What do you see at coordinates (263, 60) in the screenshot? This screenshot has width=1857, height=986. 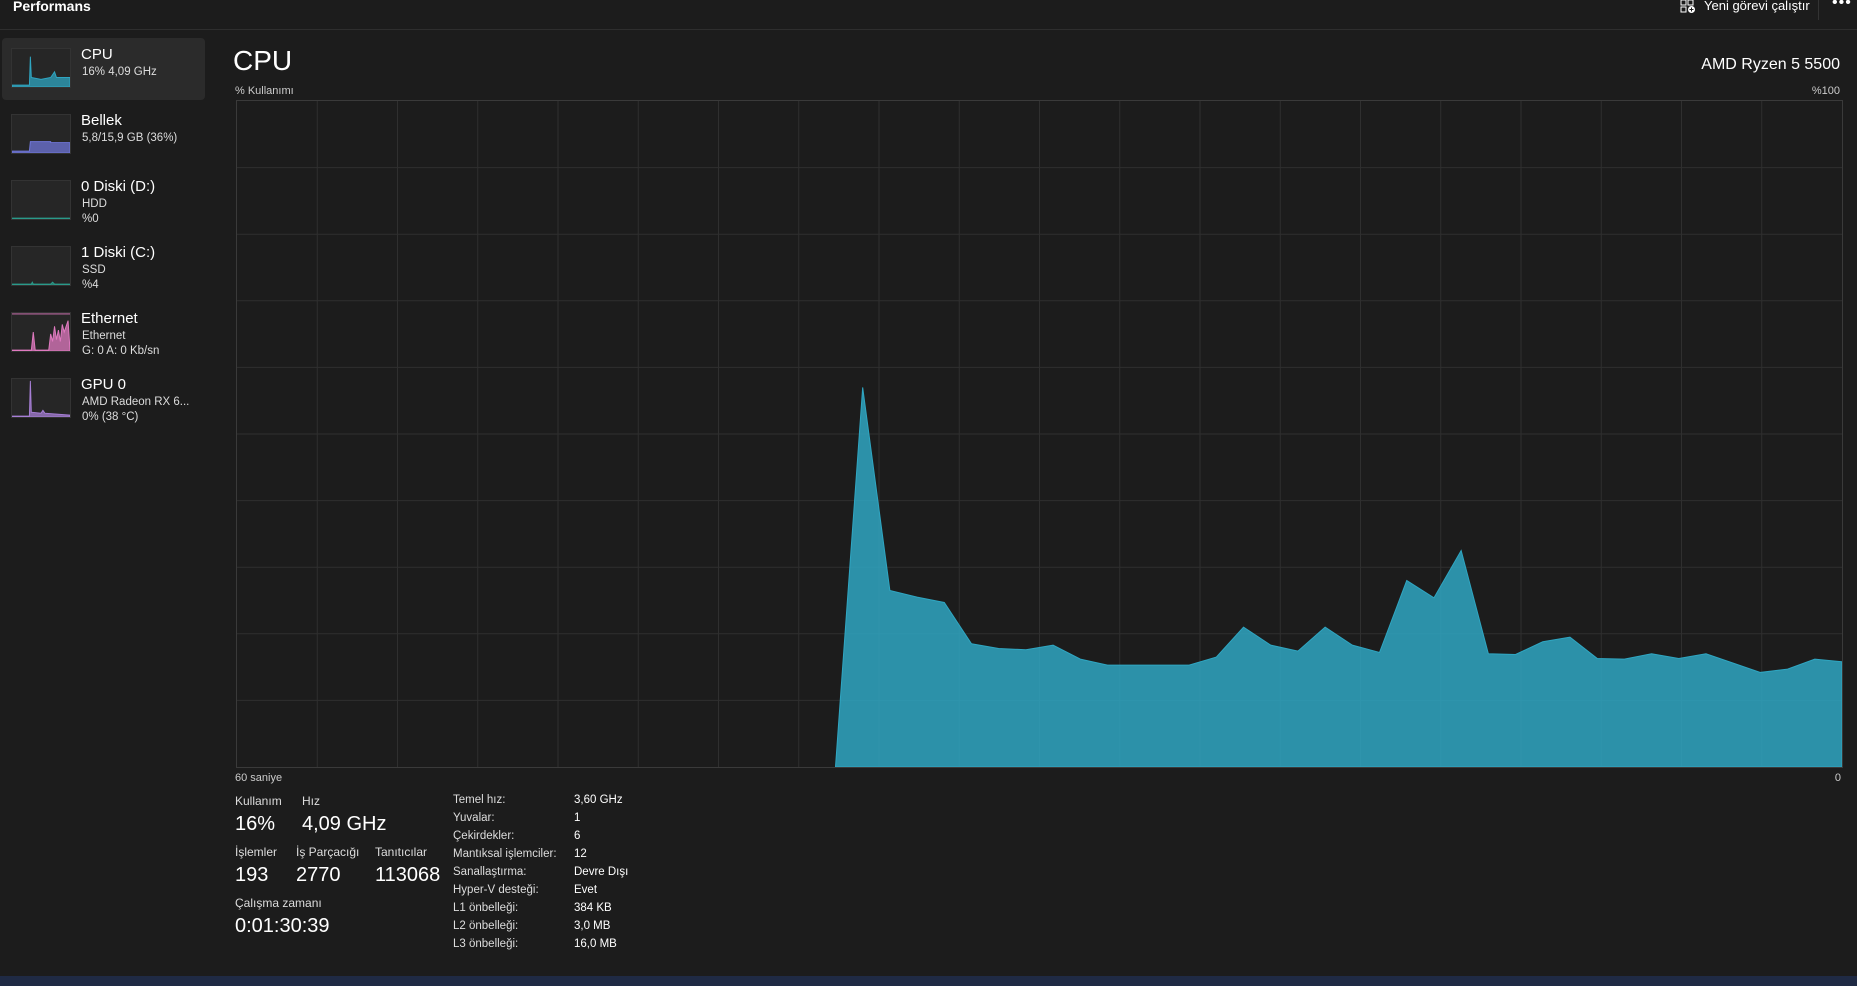 I see `section-title: CPU` at bounding box center [263, 60].